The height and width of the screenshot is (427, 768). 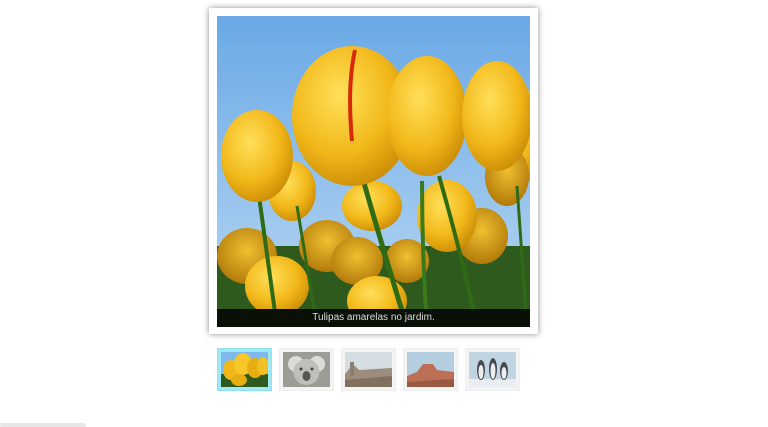 I want to click on thumbnail-tulips, so click(x=244, y=369).